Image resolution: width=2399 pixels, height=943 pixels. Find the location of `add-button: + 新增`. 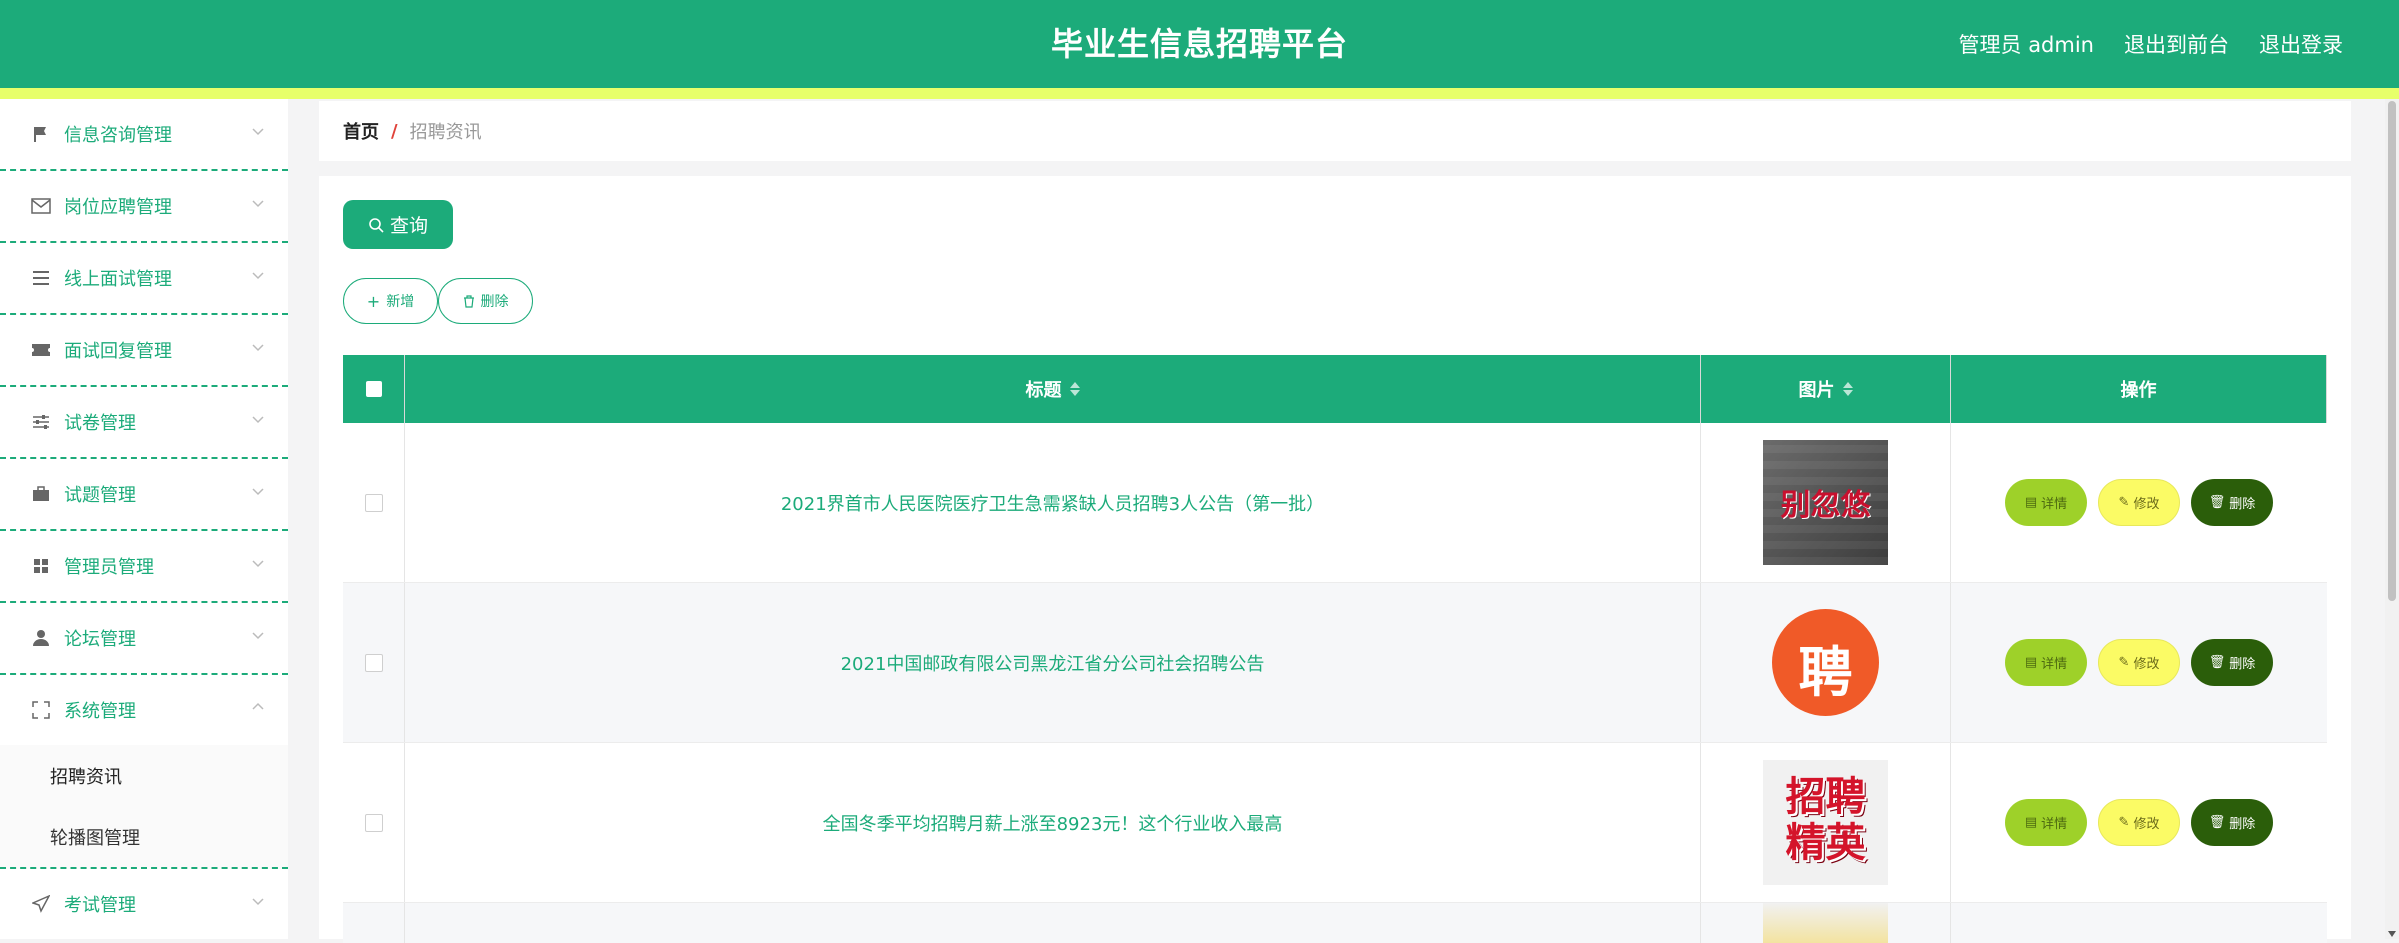

add-button: + 新增 is located at coordinates (390, 301).